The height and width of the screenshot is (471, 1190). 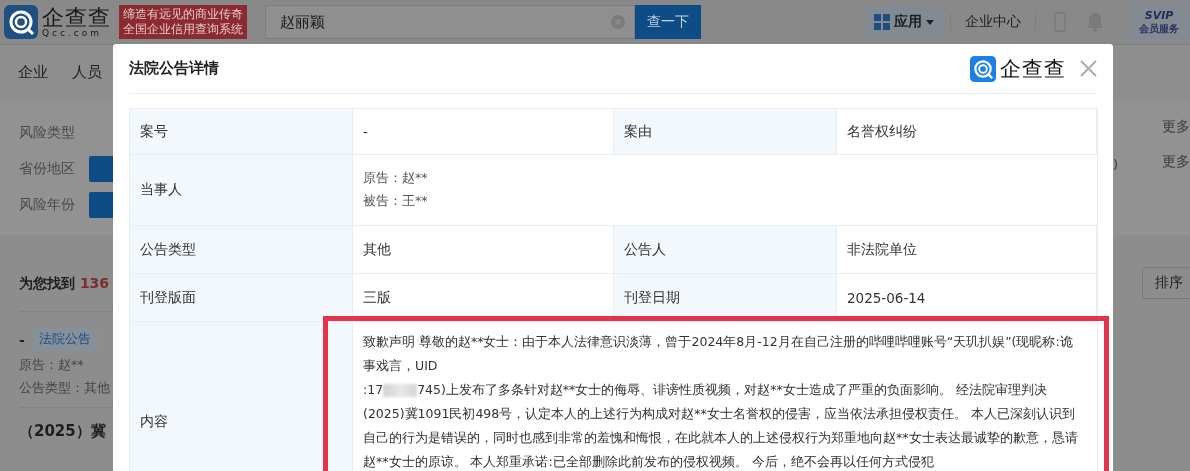 I want to click on field-label: 公告人, so click(x=725, y=249).